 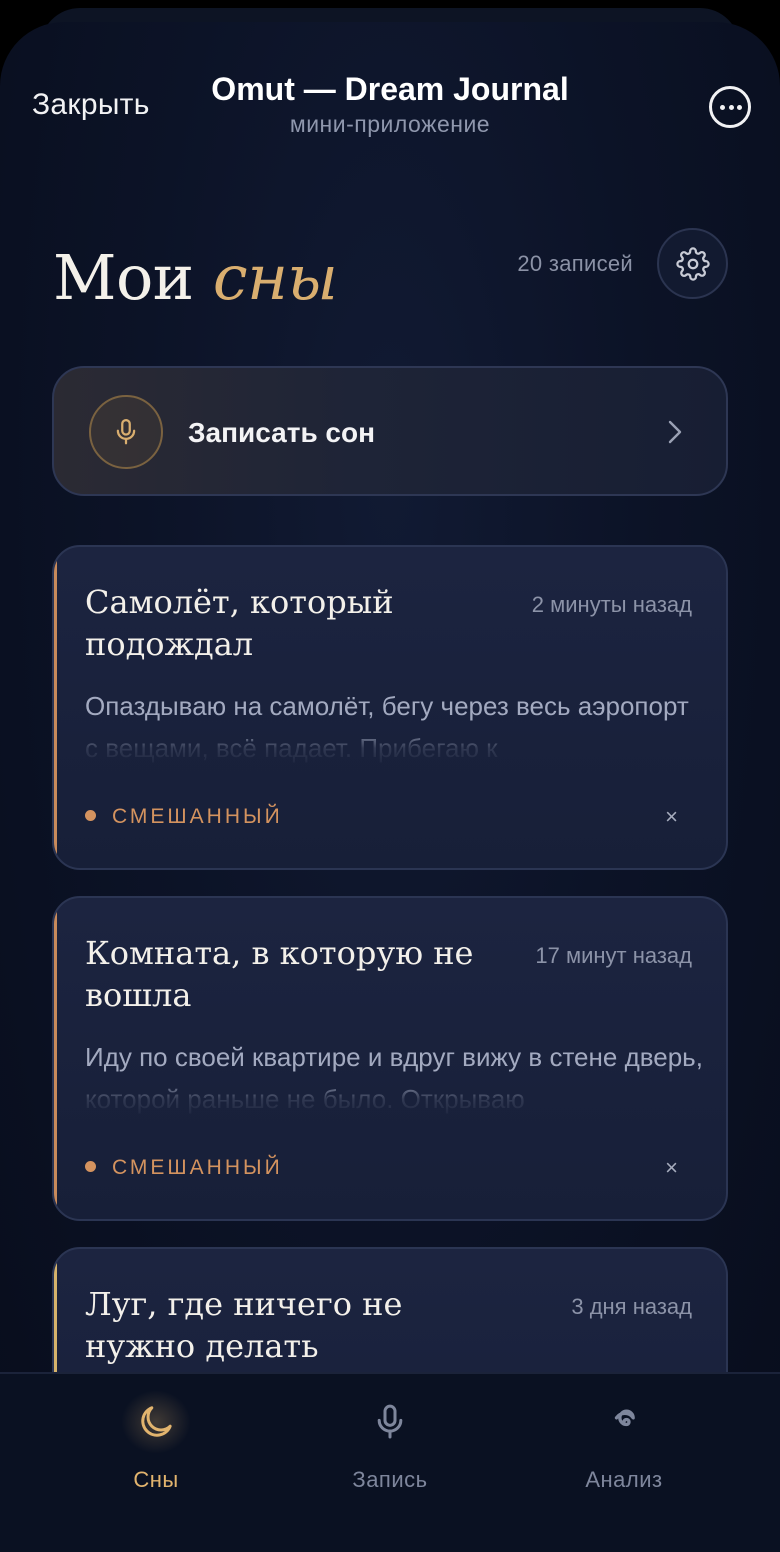 I want to click on nav-tab-record: Запись, so click(x=390, y=1463).